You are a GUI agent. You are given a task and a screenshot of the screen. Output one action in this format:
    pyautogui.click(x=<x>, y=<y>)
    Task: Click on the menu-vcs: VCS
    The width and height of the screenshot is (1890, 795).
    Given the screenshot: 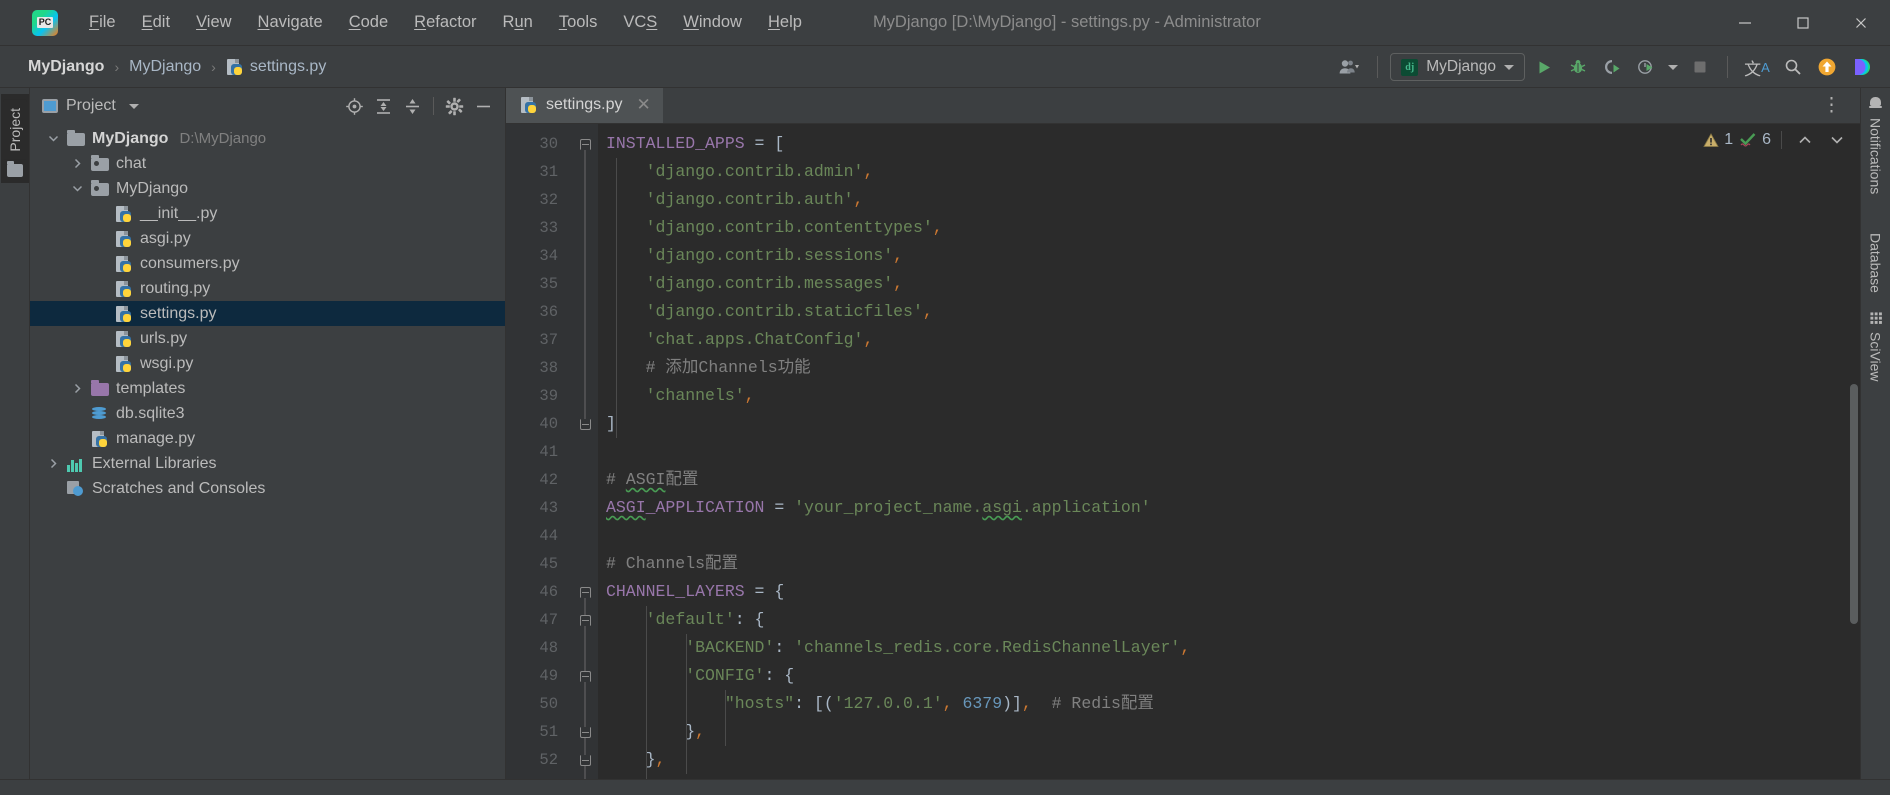 What is the action you would take?
    pyautogui.click(x=640, y=22)
    